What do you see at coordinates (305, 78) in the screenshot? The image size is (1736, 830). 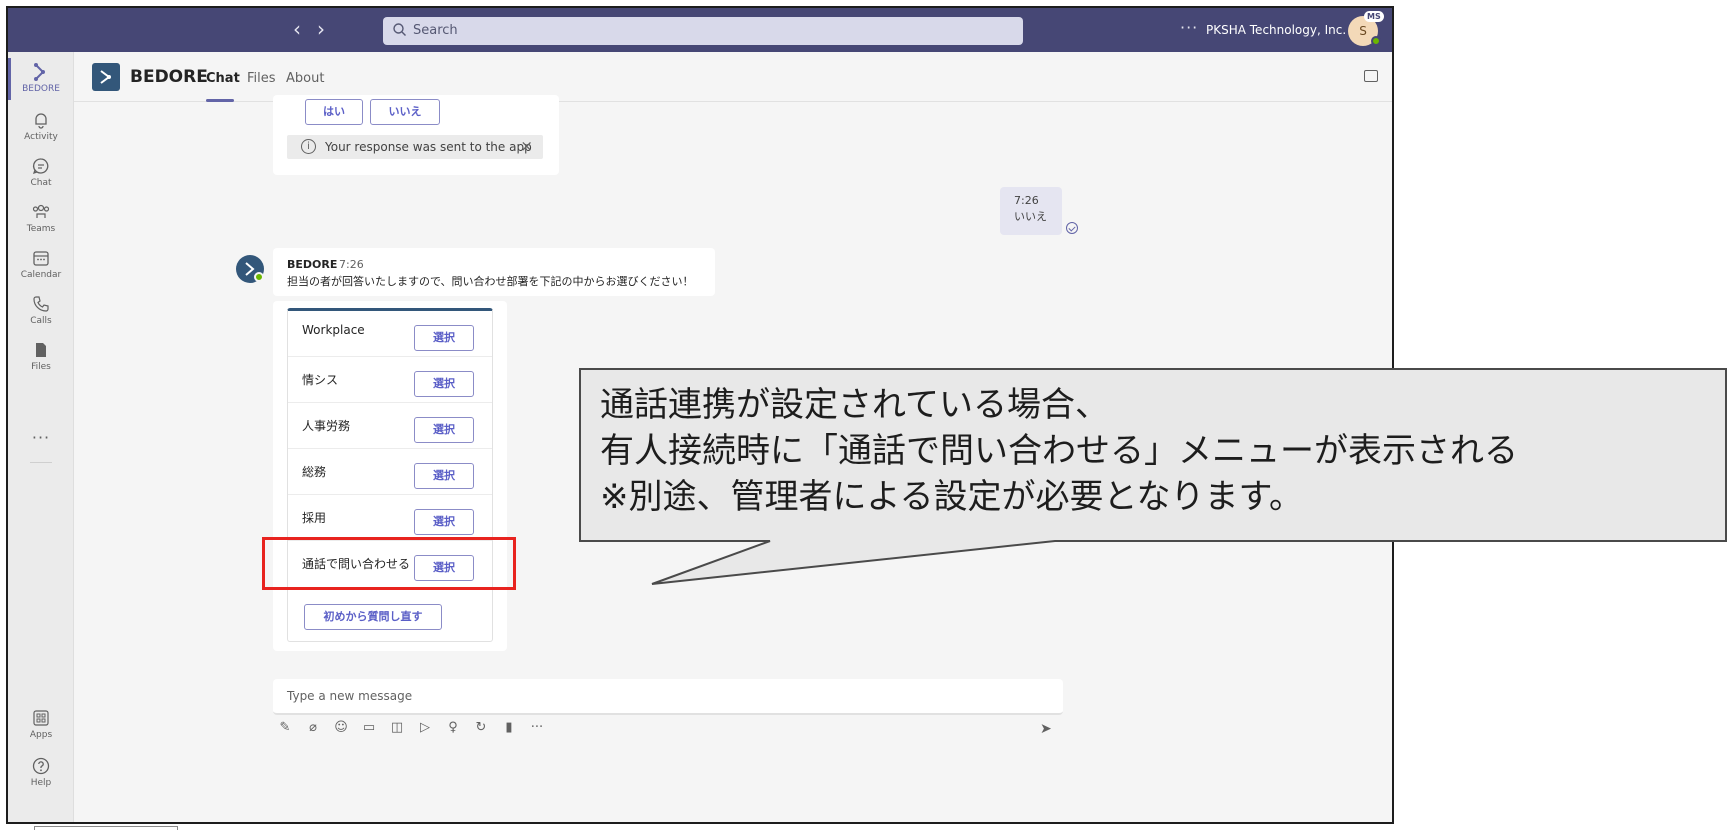 I see `tab-about: About` at bounding box center [305, 78].